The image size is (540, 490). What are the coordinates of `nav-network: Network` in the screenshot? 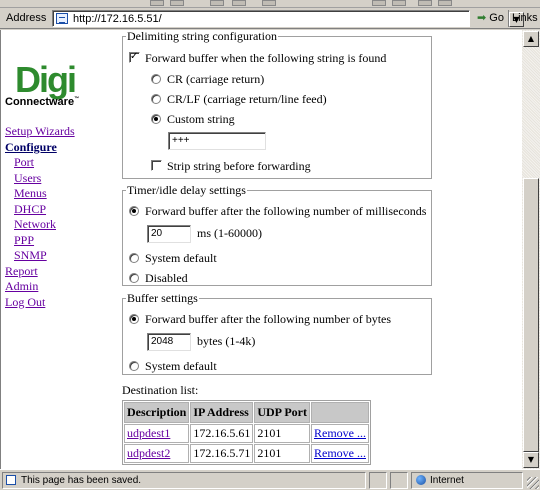 It's located at (60, 225).